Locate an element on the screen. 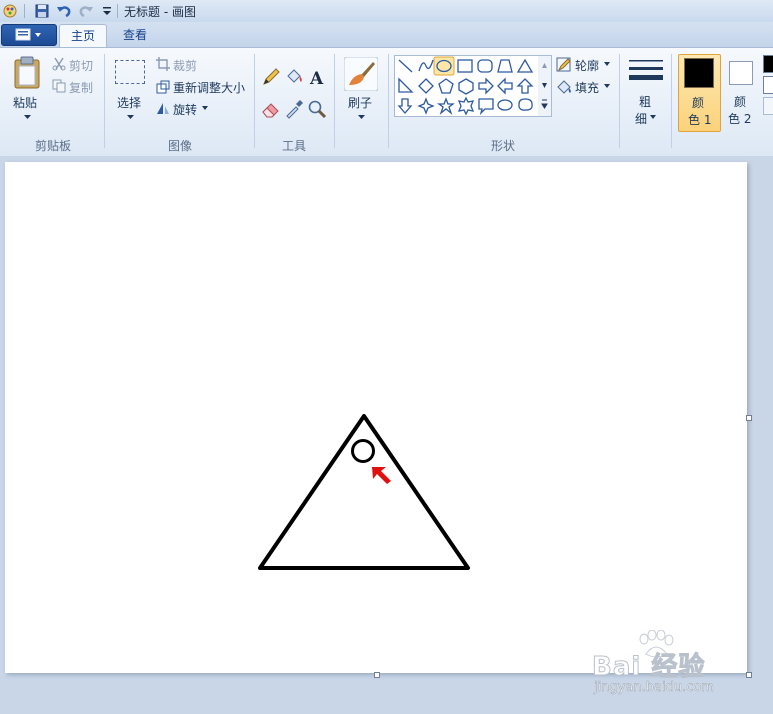 This screenshot has width=773, height=714. color1-swatch is located at coordinates (699, 73).